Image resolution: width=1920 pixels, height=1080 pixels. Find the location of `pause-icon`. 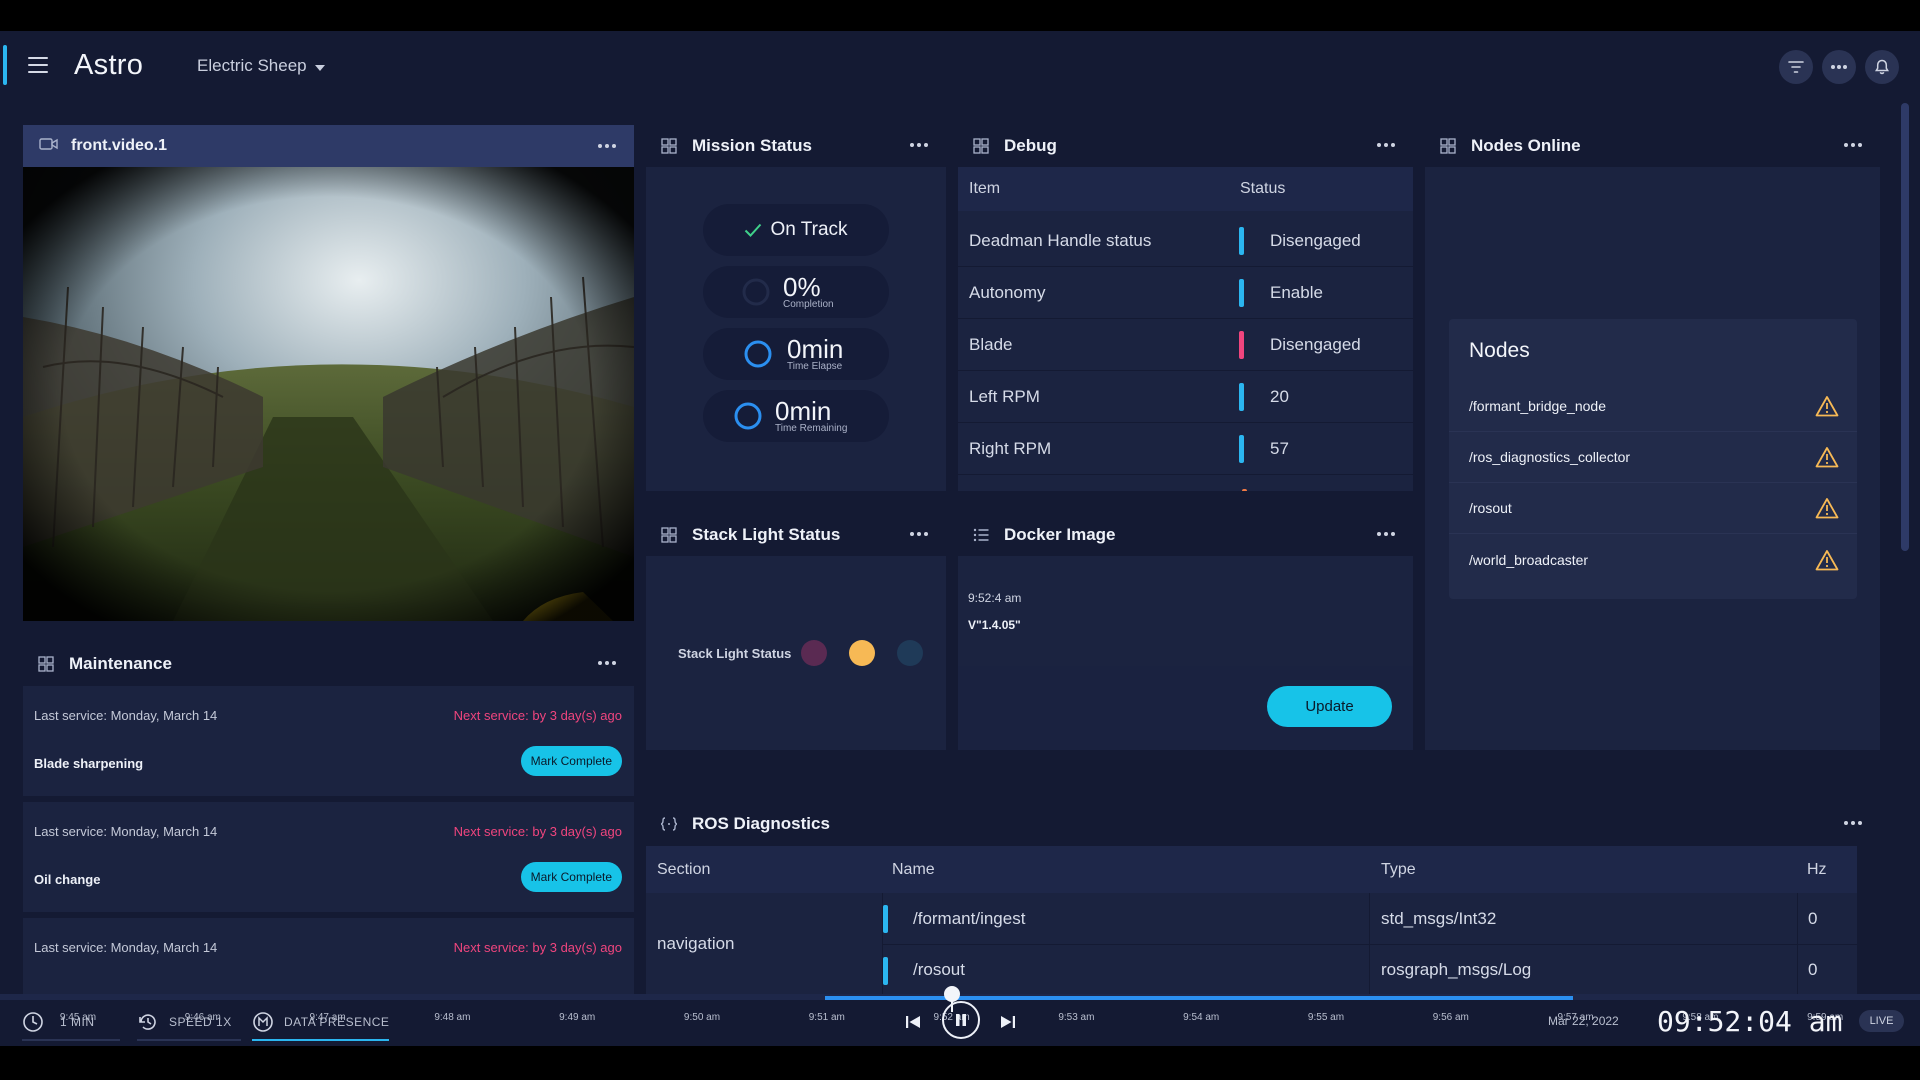

pause-icon is located at coordinates (961, 1020).